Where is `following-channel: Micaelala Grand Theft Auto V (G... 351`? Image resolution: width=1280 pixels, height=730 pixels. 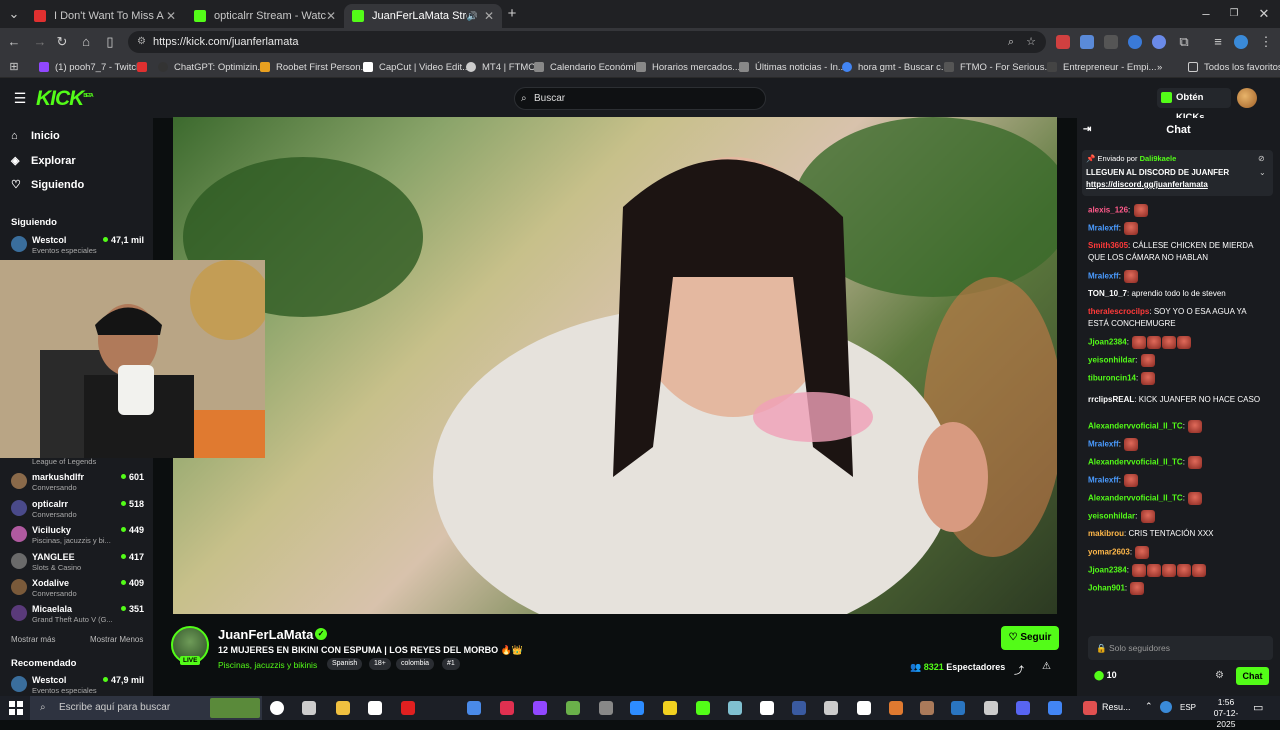 following-channel: Micaelala Grand Theft Auto V (G... 351 is located at coordinates (78, 614).